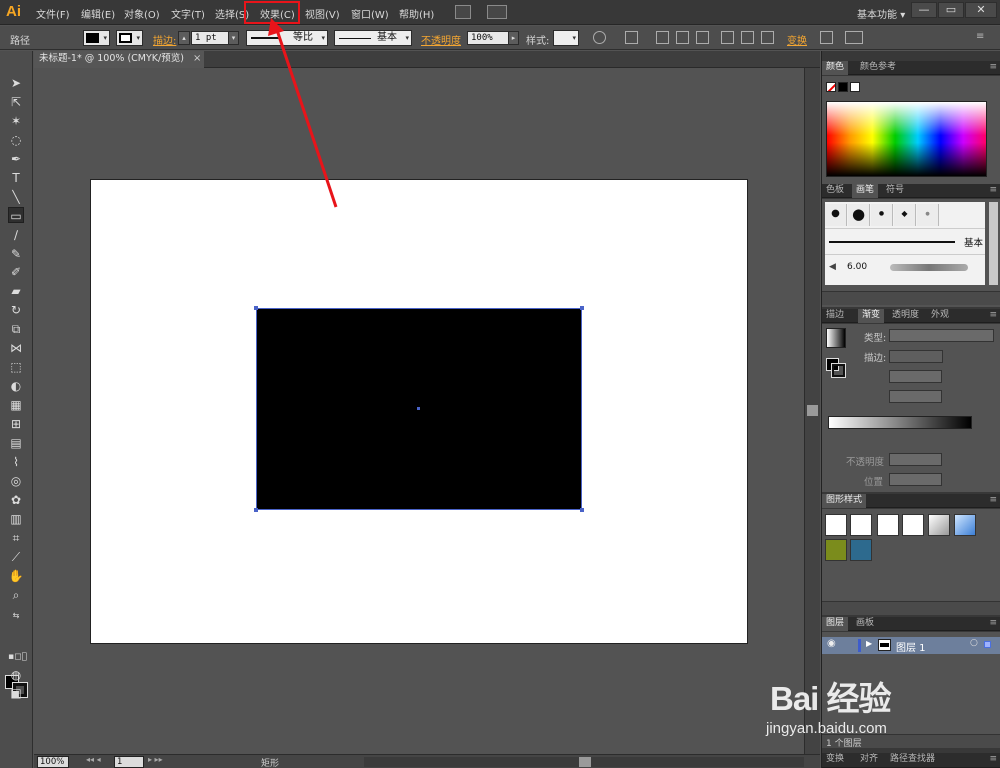  I want to click on width-tool-icon: ⋈, so click(16, 348).